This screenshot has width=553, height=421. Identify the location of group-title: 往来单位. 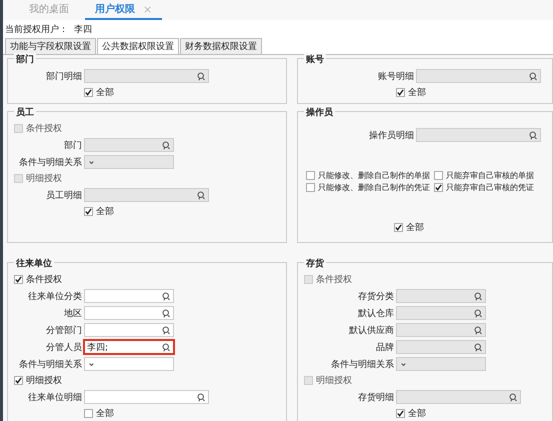
(34, 263).